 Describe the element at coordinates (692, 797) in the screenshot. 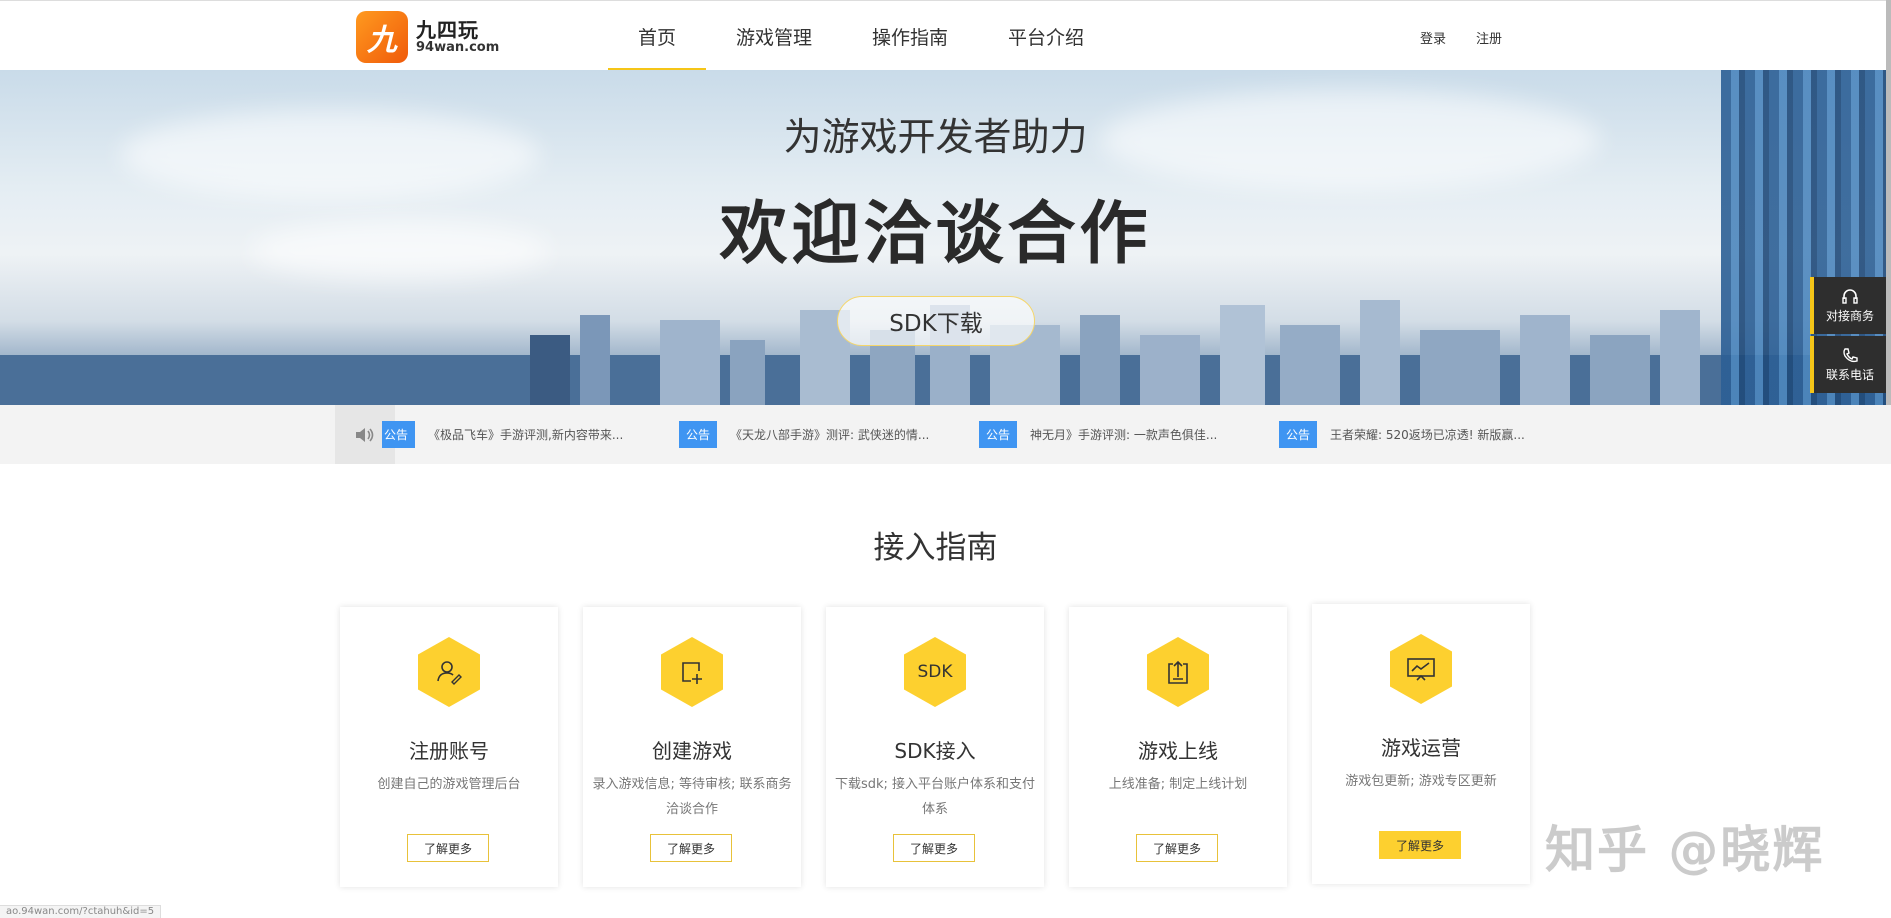

I see `card-description: 录入游戏信息; 等待审核; 联系商务洽谈合作` at that location.